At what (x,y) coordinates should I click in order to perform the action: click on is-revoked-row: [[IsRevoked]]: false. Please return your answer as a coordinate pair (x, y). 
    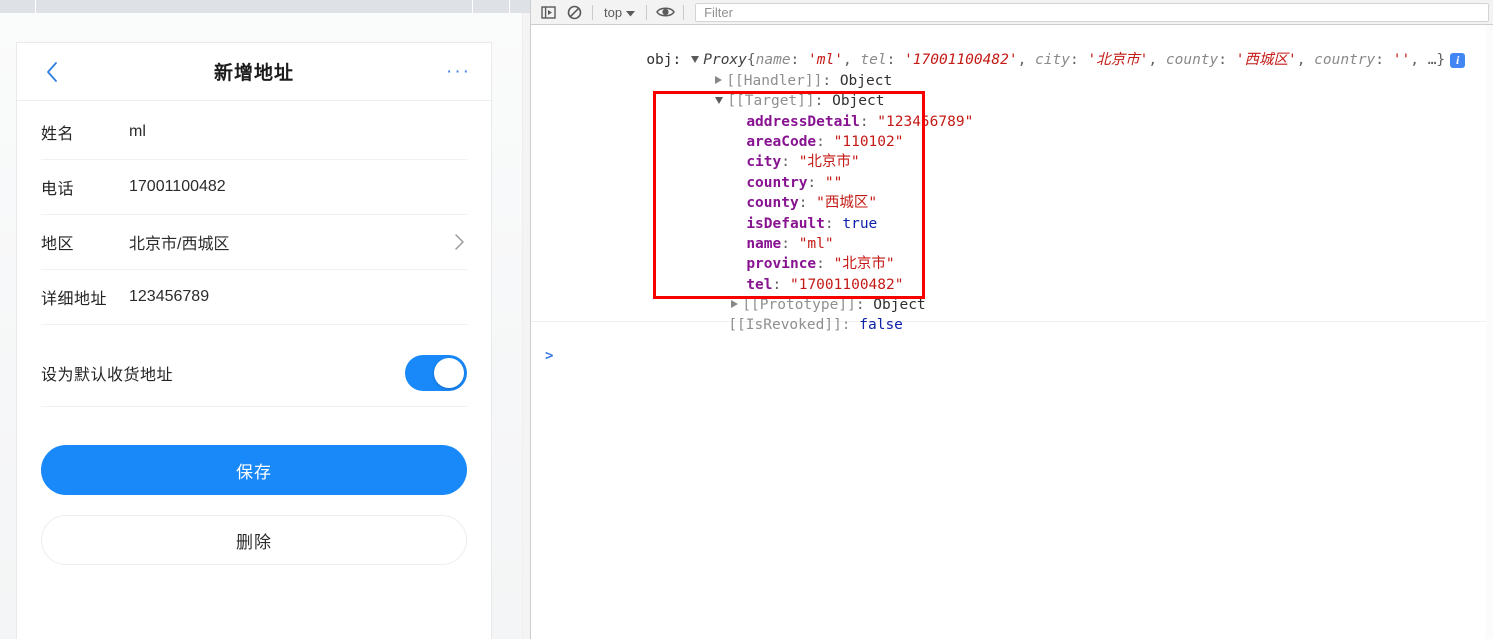
    Looking at the image, I should click on (1012, 314).